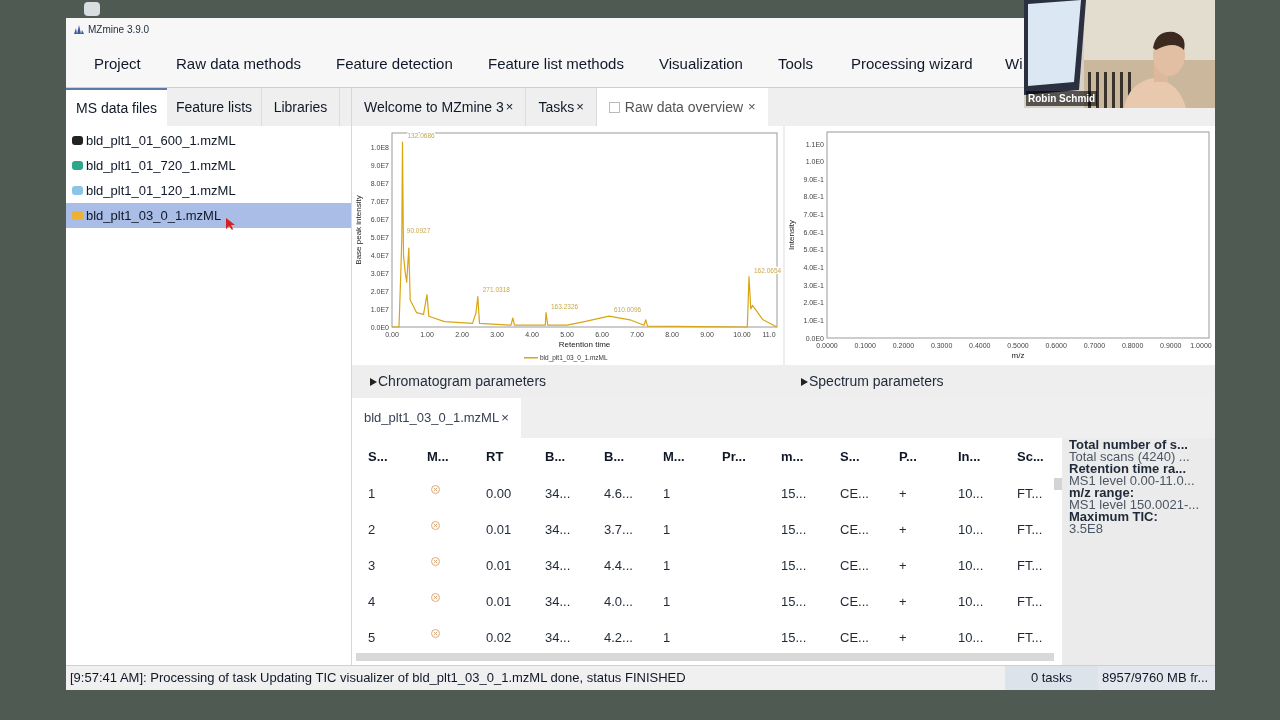 Image resolution: width=1280 pixels, height=720 pixels. I want to click on menu-item: Raw data methods, so click(239, 63).